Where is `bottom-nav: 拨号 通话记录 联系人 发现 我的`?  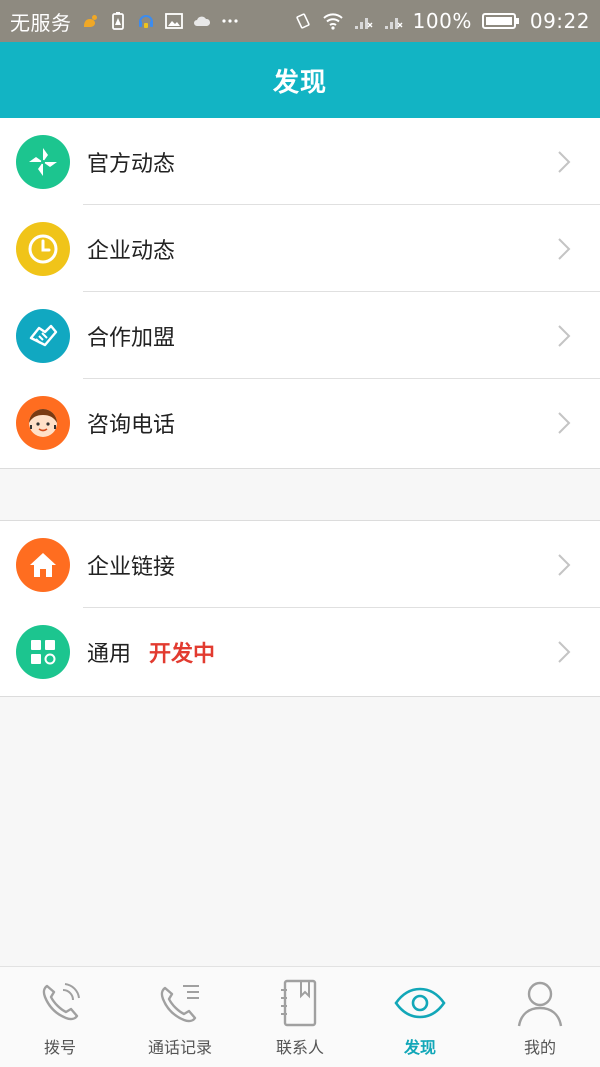 bottom-nav: 拨号 通话记录 联系人 发现 我的 is located at coordinates (300, 1016).